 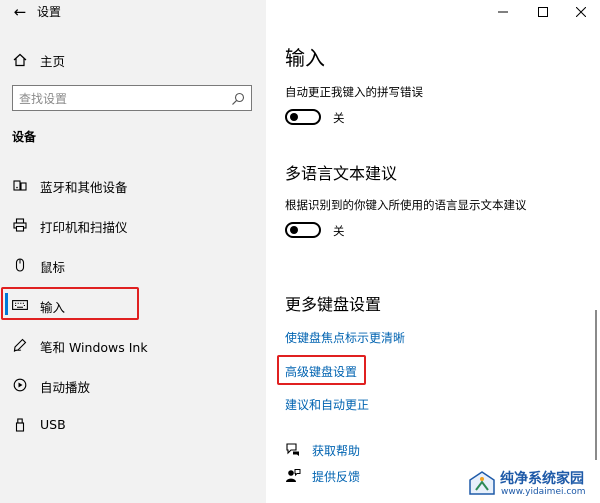 I want to click on mouse-icon, so click(x=20, y=265).